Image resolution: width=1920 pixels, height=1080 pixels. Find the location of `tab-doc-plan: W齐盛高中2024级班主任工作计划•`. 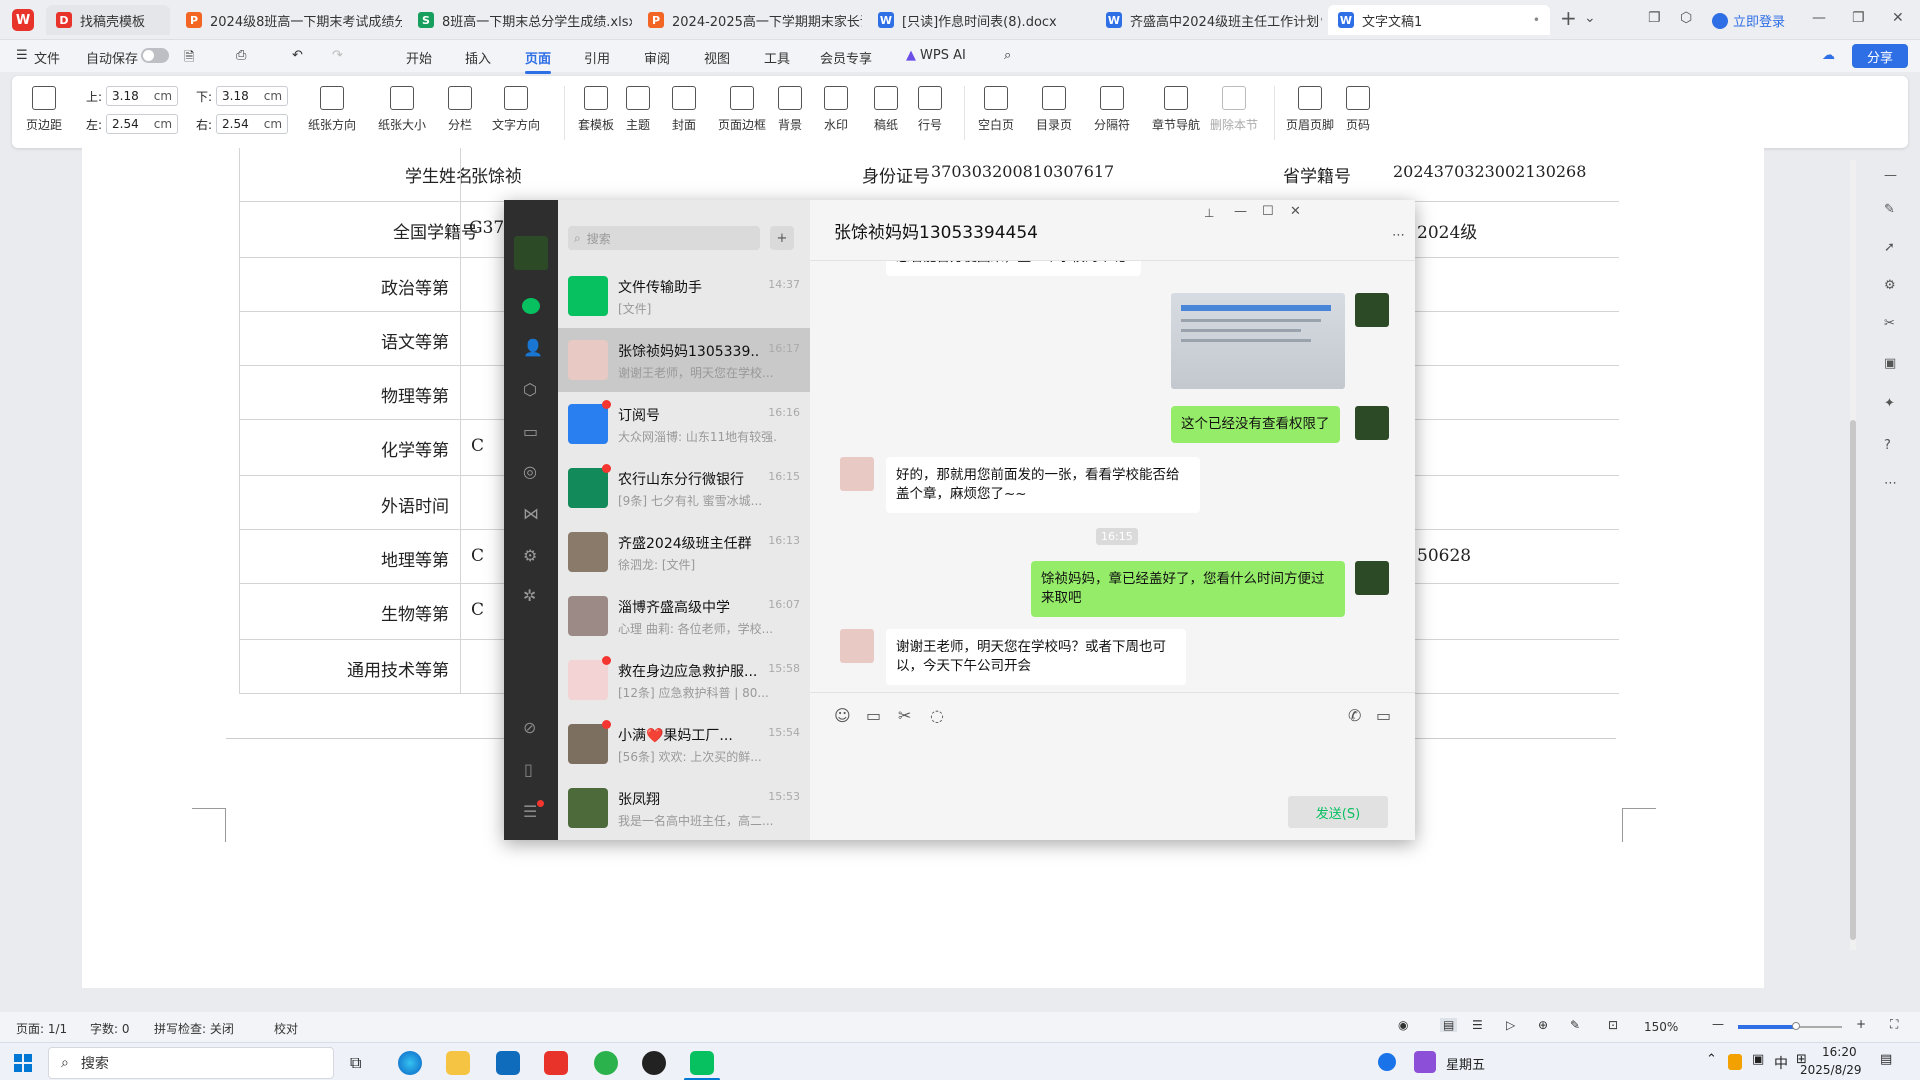

tab-doc-plan: W齐盛高中2024级班主任工作计划• is located at coordinates (1209, 20).